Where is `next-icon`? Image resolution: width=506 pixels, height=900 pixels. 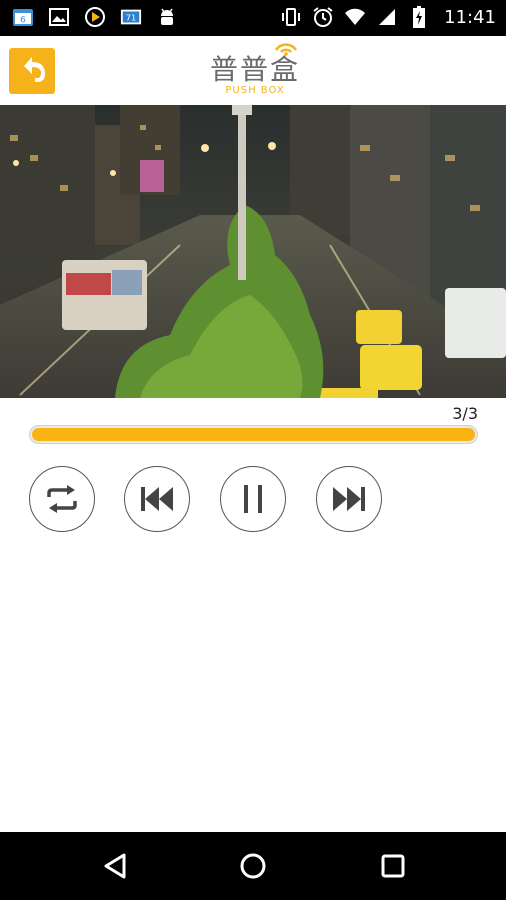 next-icon is located at coordinates (349, 499).